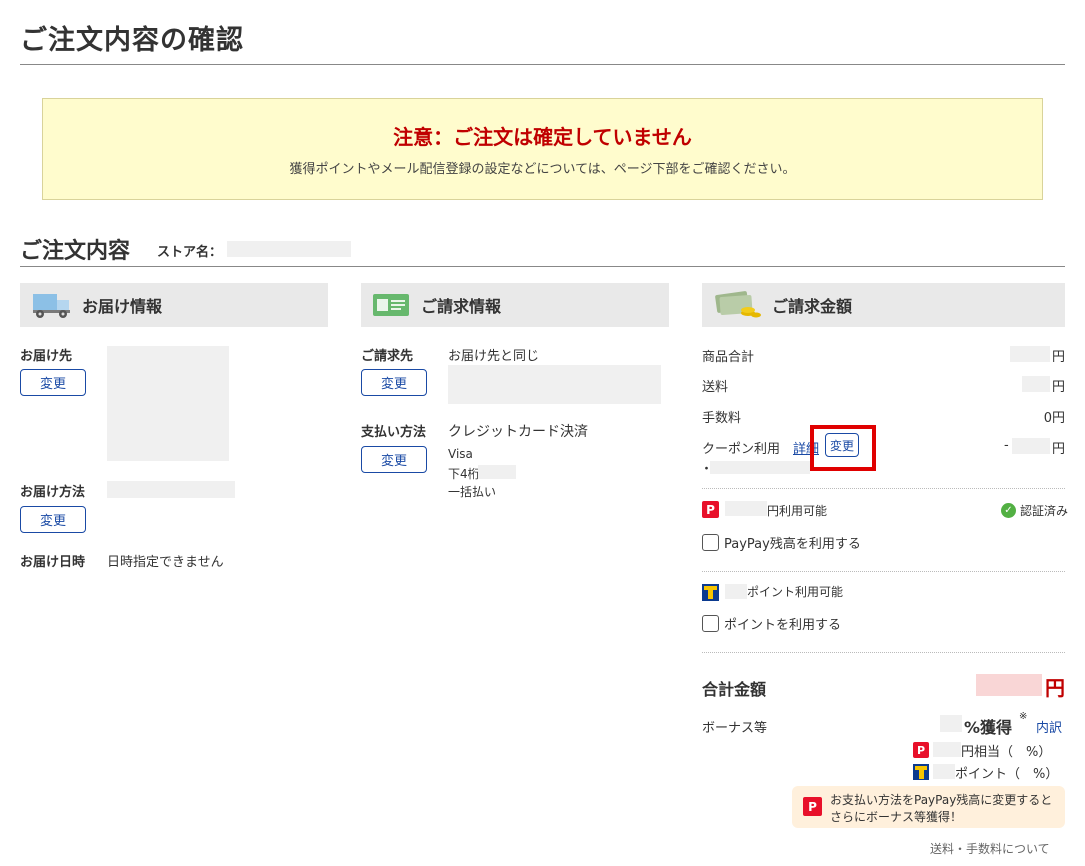 The height and width of the screenshot is (866, 1085). Describe the element at coordinates (944, 771) in the screenshot. I see `point-bonus-redacted` at that location.